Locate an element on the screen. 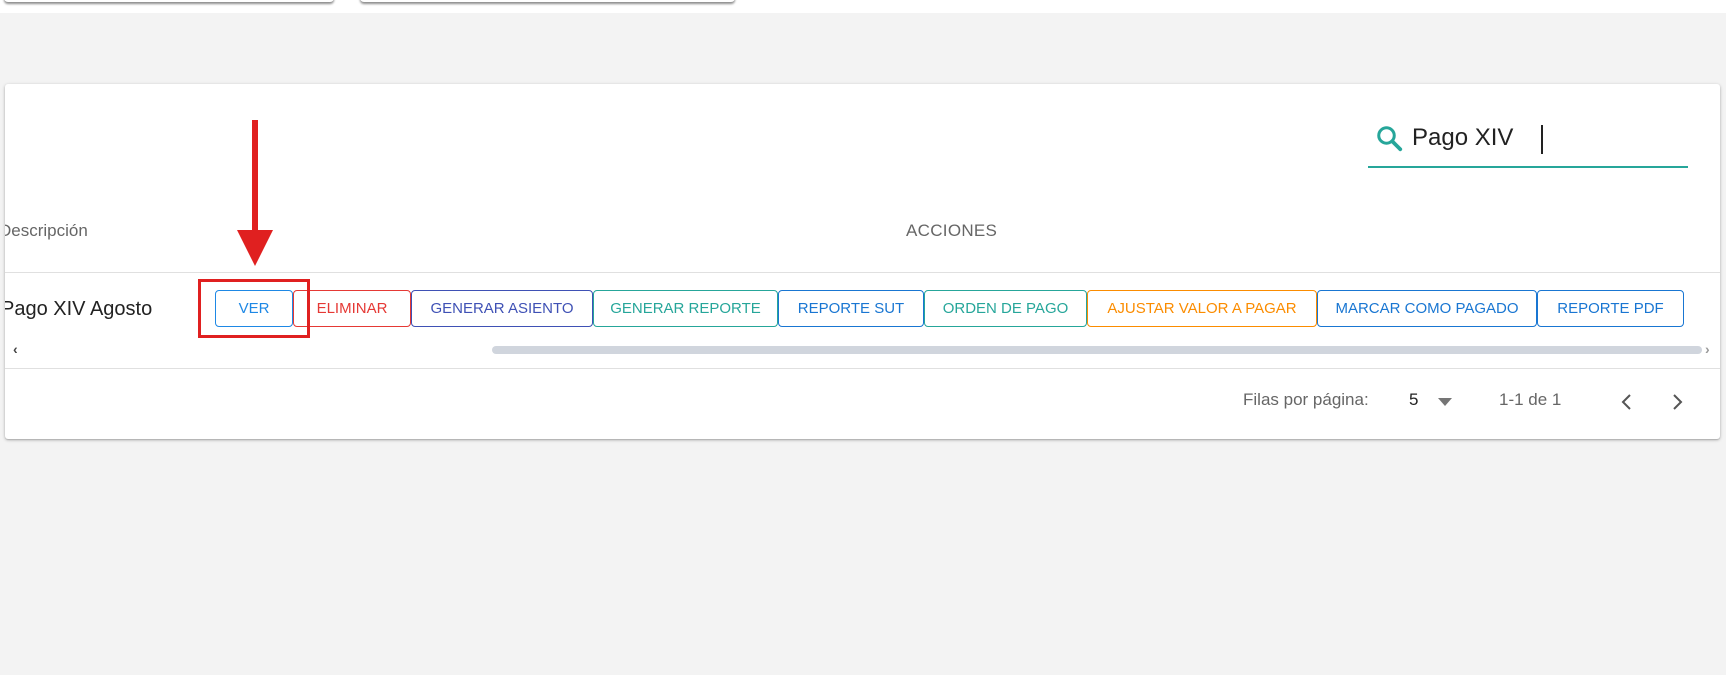 The image size is (1726, 675). rows-per-page-label: Filas por página: is located at coordinates (1306, 399).